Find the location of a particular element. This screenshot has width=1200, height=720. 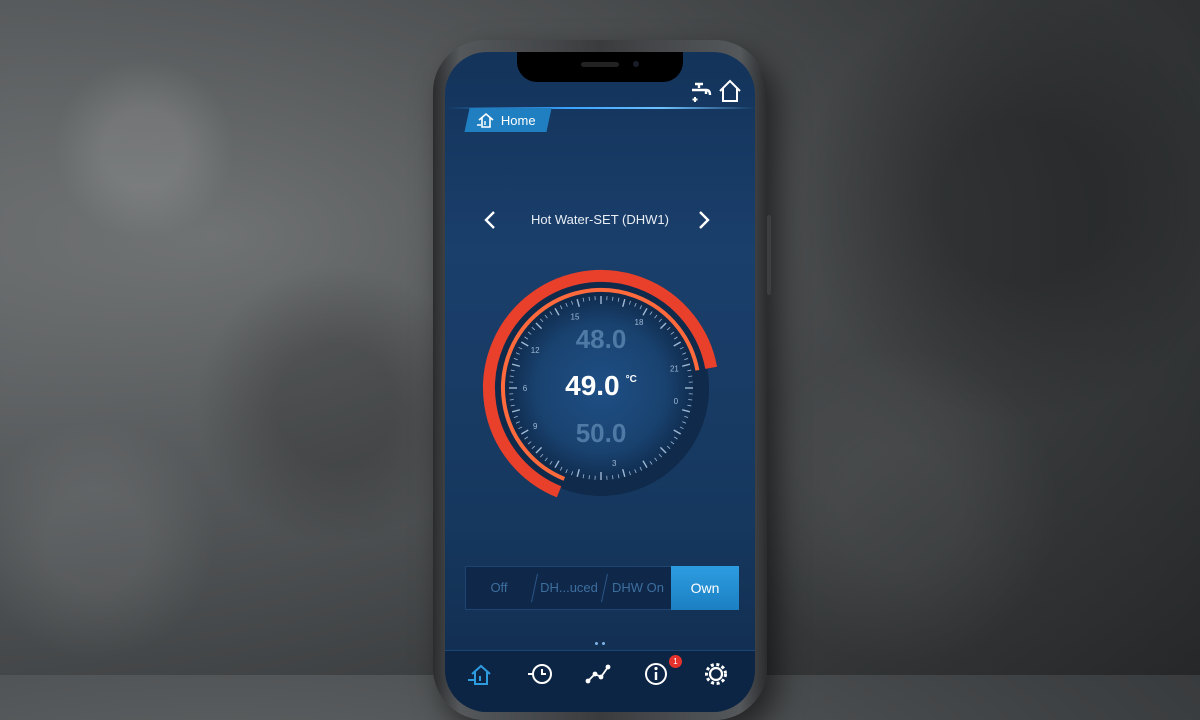

info-icon is located at coordinates (656, 674).